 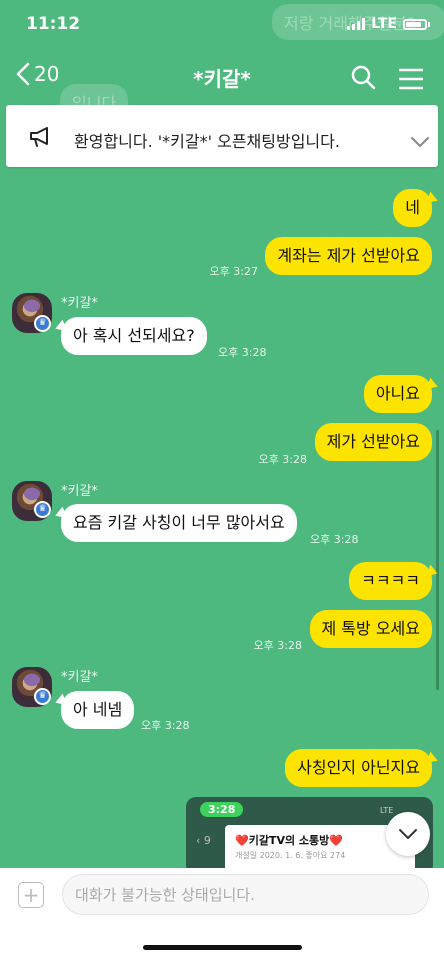 I want to click on search-icon, so click(x=363, y=77).